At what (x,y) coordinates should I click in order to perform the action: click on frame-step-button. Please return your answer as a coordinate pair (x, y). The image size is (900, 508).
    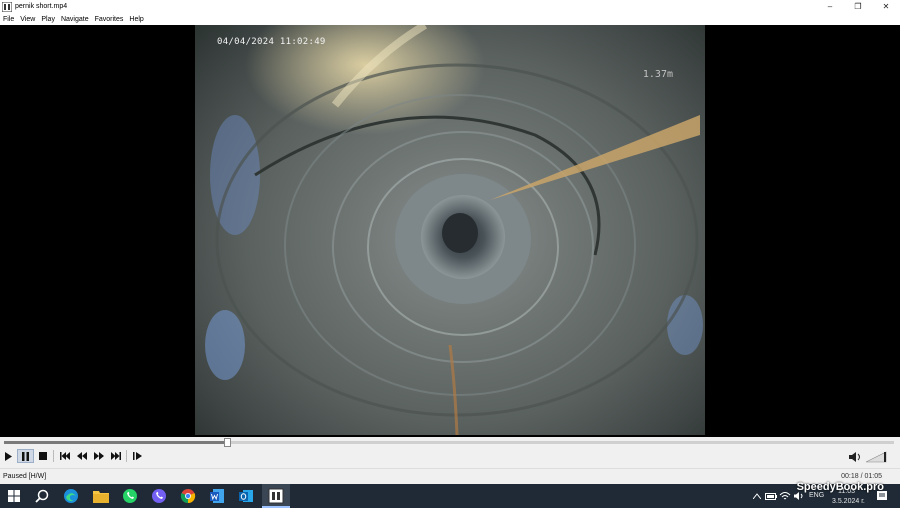
    Looking at the image, I should click on (137, 456).